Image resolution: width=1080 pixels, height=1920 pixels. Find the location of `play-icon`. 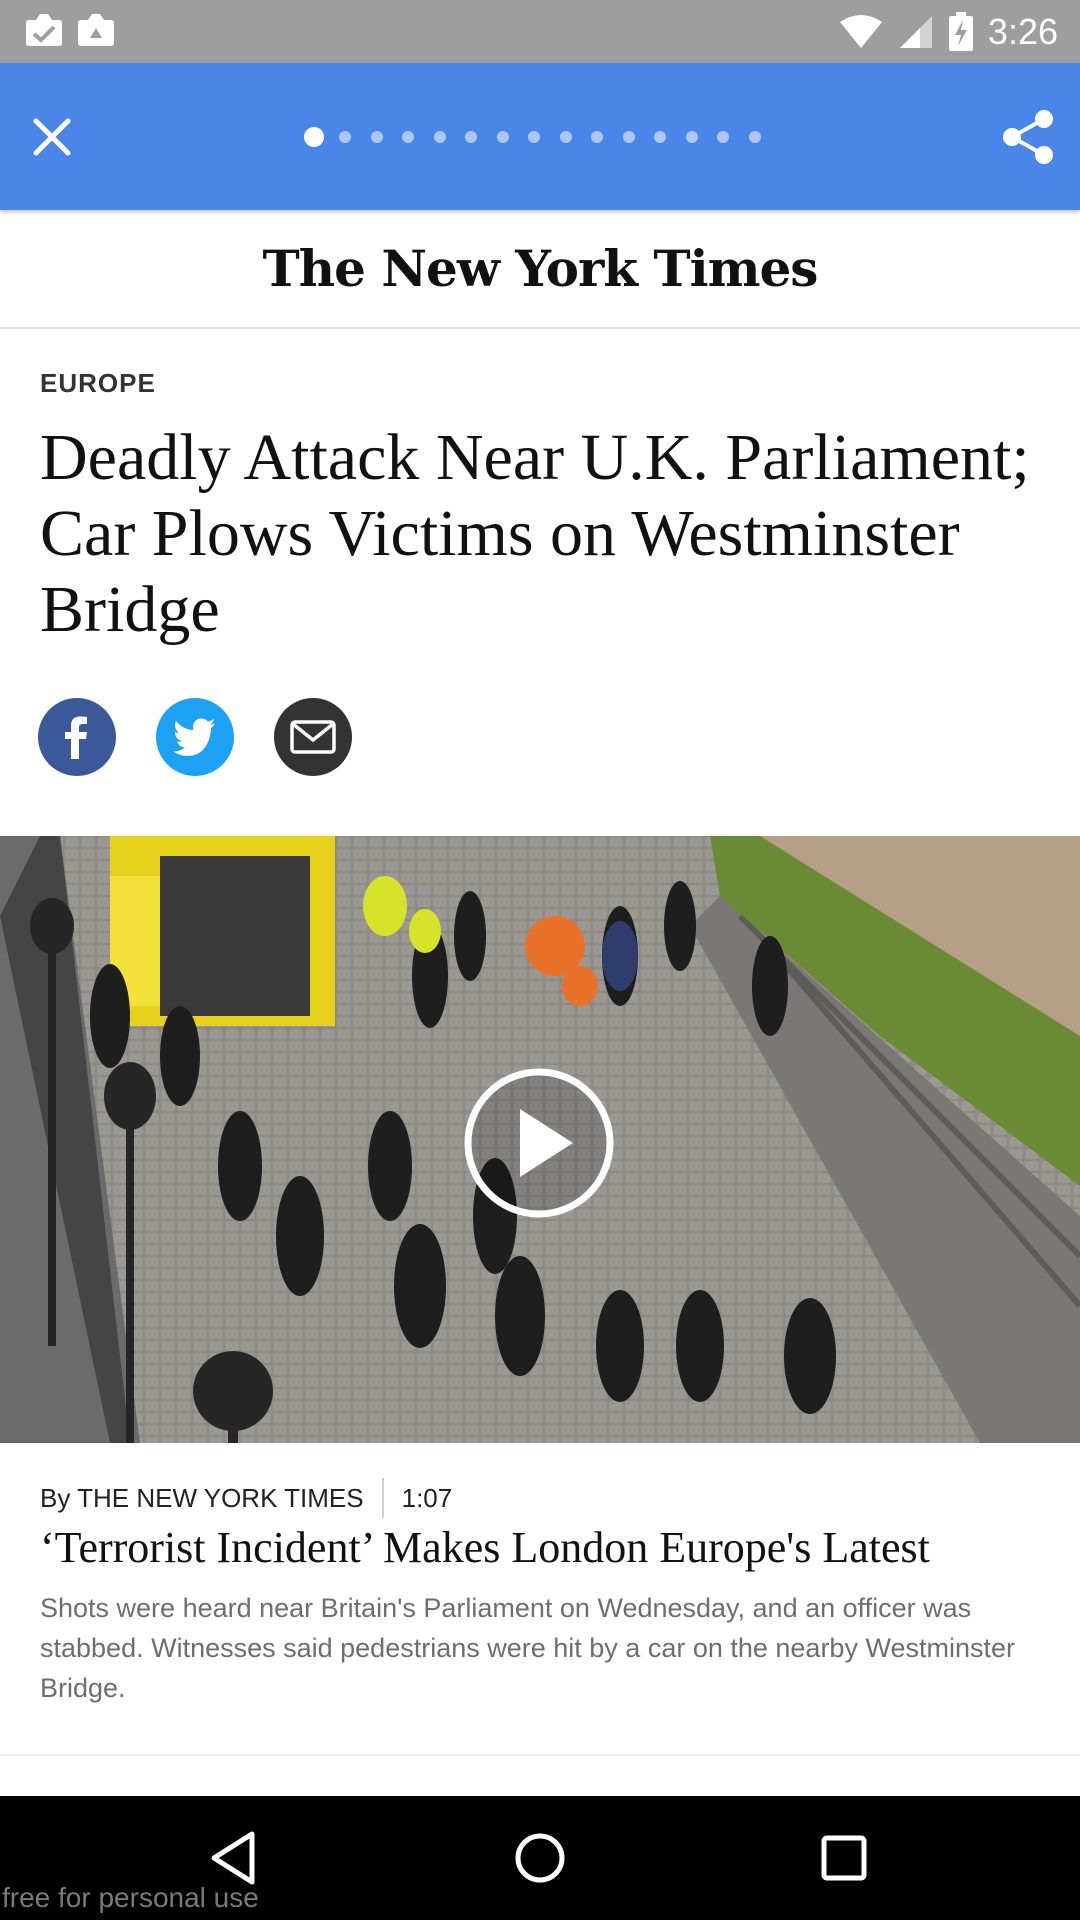

play-icon is located at coordinates (539, 1143).